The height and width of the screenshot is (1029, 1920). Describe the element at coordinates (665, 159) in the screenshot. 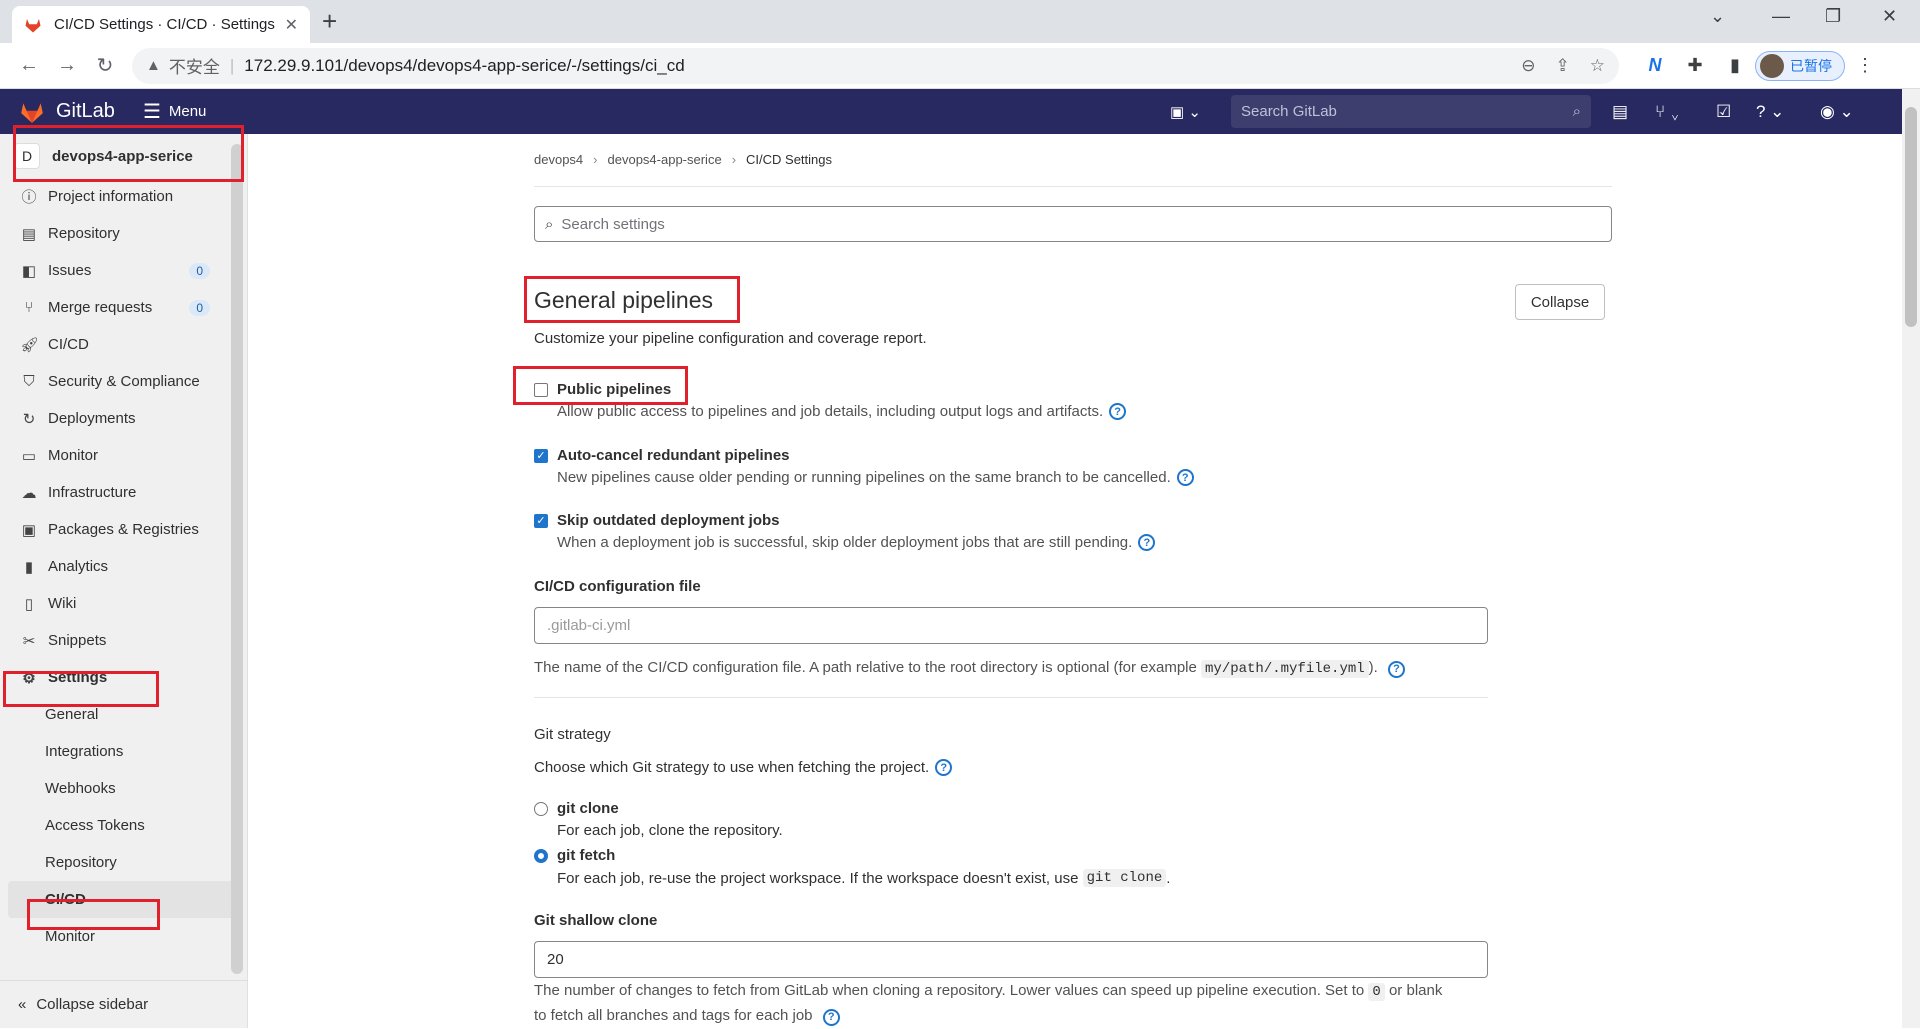

I see `breadcrumb-project: devops4-app-serice` at that location.